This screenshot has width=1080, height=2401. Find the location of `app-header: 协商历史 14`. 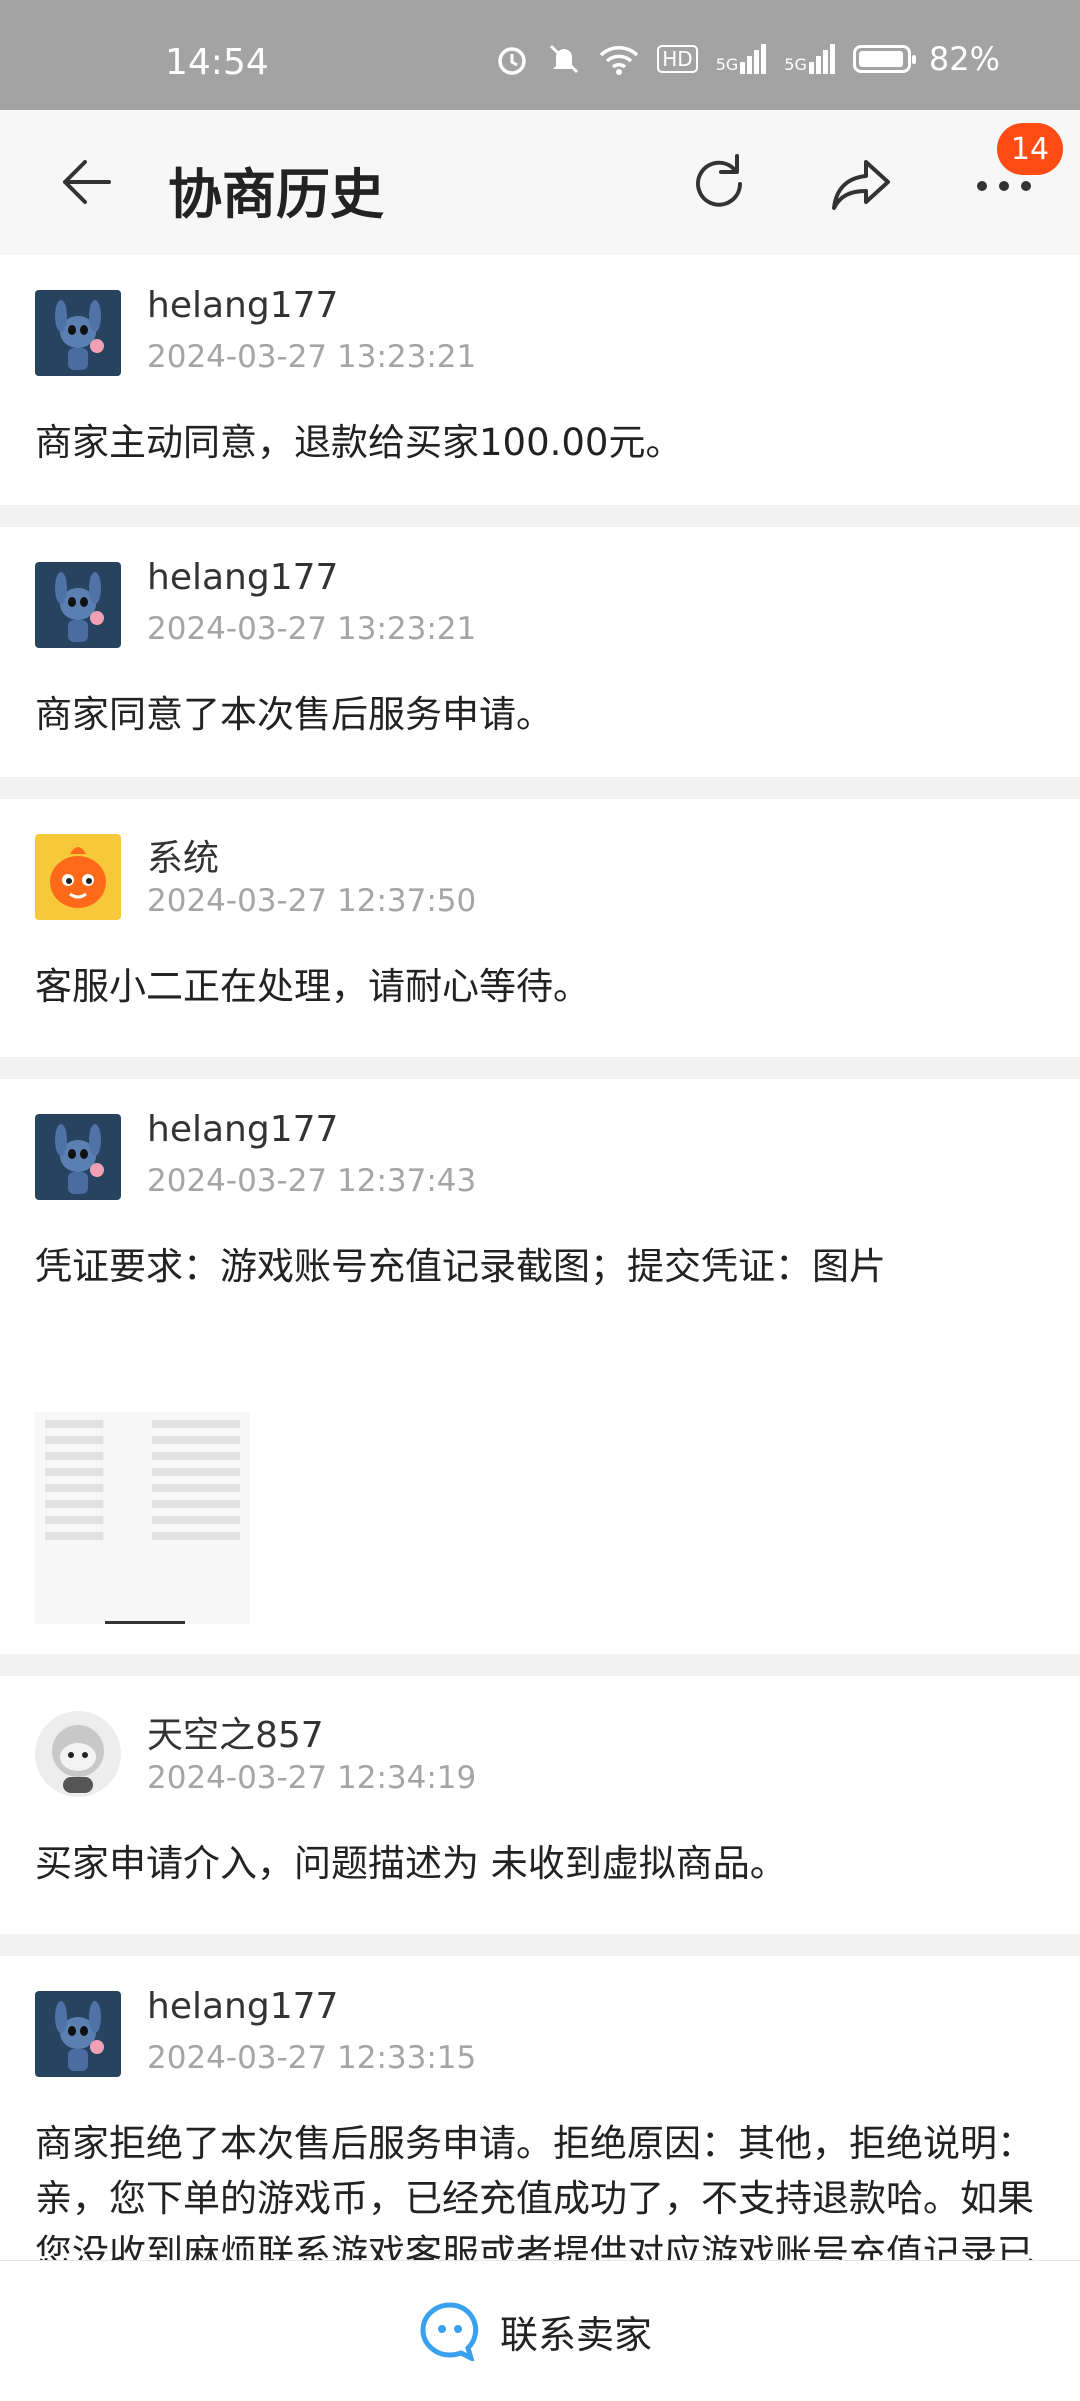

app-header: 协商历史 14 is located at coordinates (540, 183).